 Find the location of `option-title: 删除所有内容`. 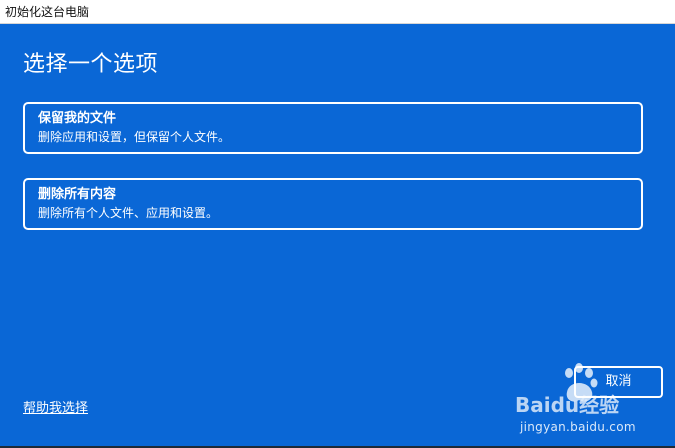

option-title: 删除所有内容 is located at coordinates (77, 194).